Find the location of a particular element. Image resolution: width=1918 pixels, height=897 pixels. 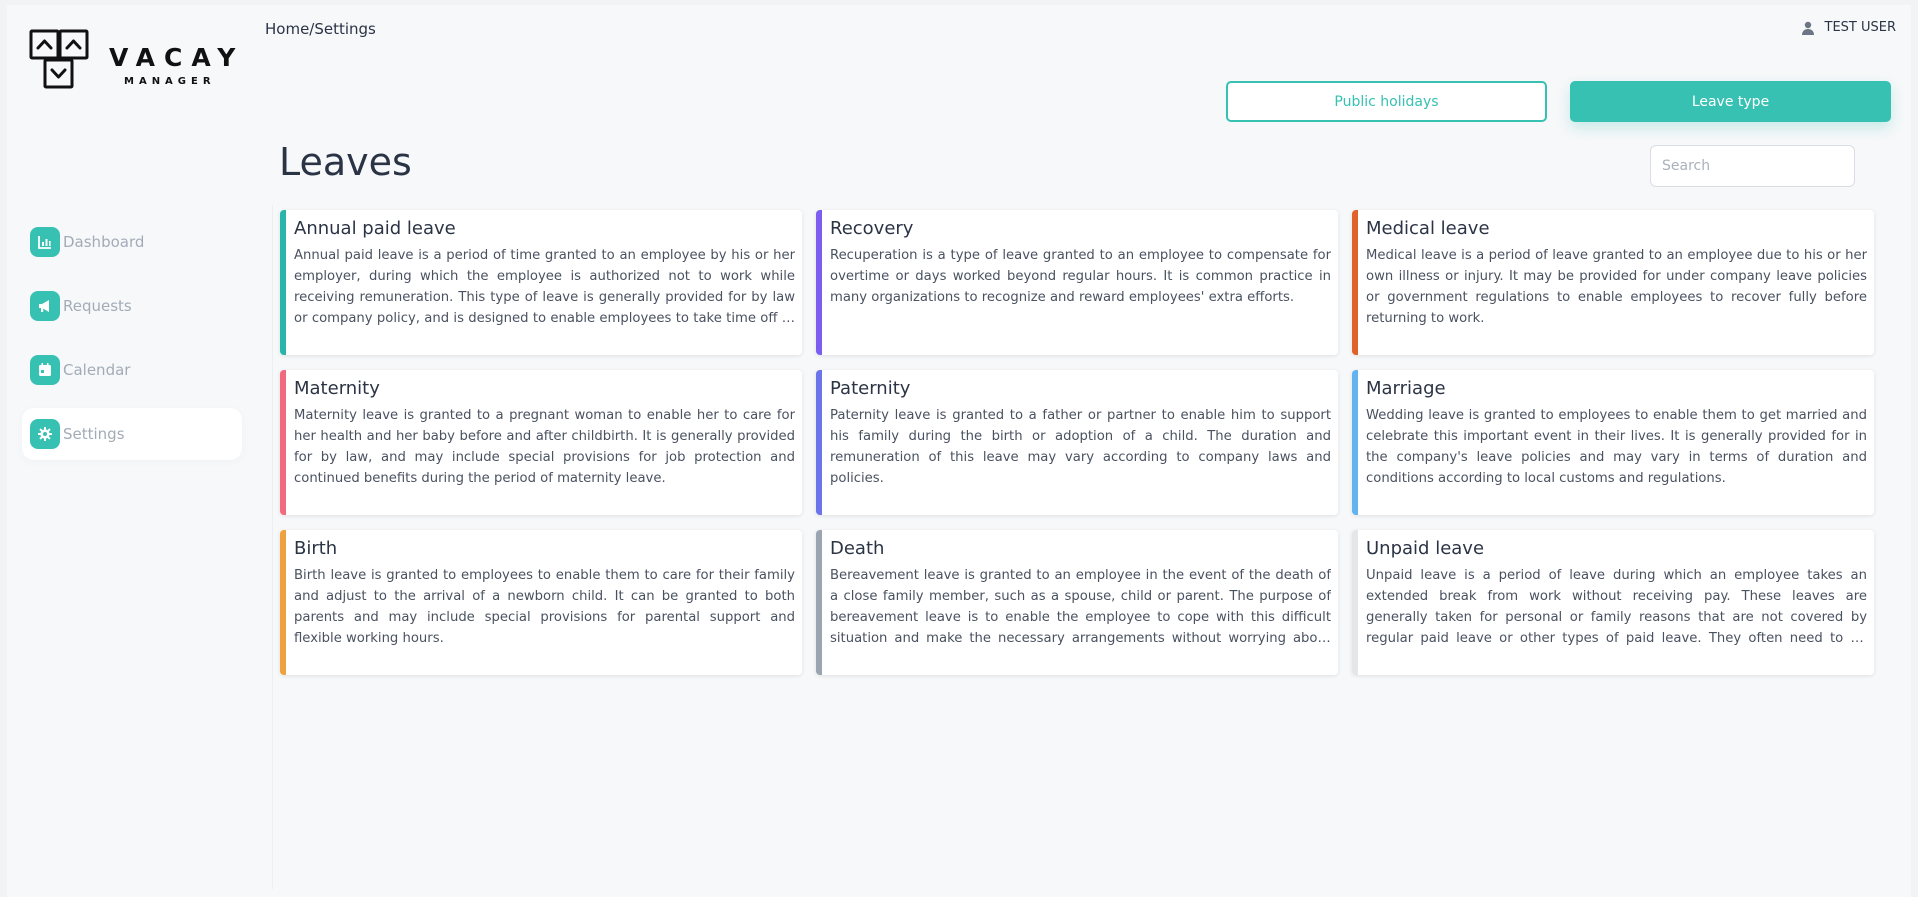

megaphone-icon is located at coordinates (45, 306).